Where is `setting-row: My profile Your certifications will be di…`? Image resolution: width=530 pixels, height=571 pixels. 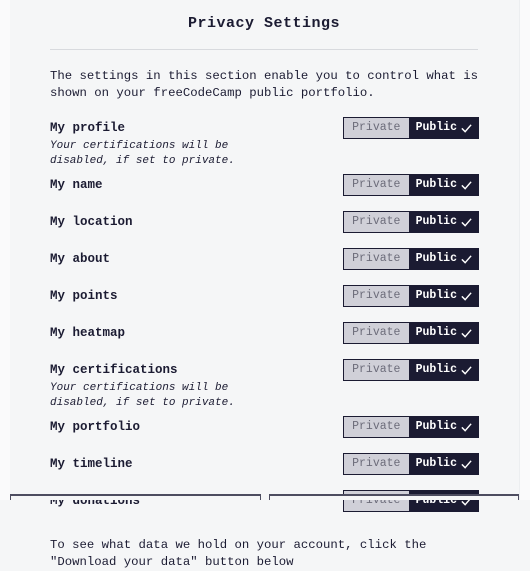 setting-row: My profile Your certifications will be di… is located at coordinates (264, 142).